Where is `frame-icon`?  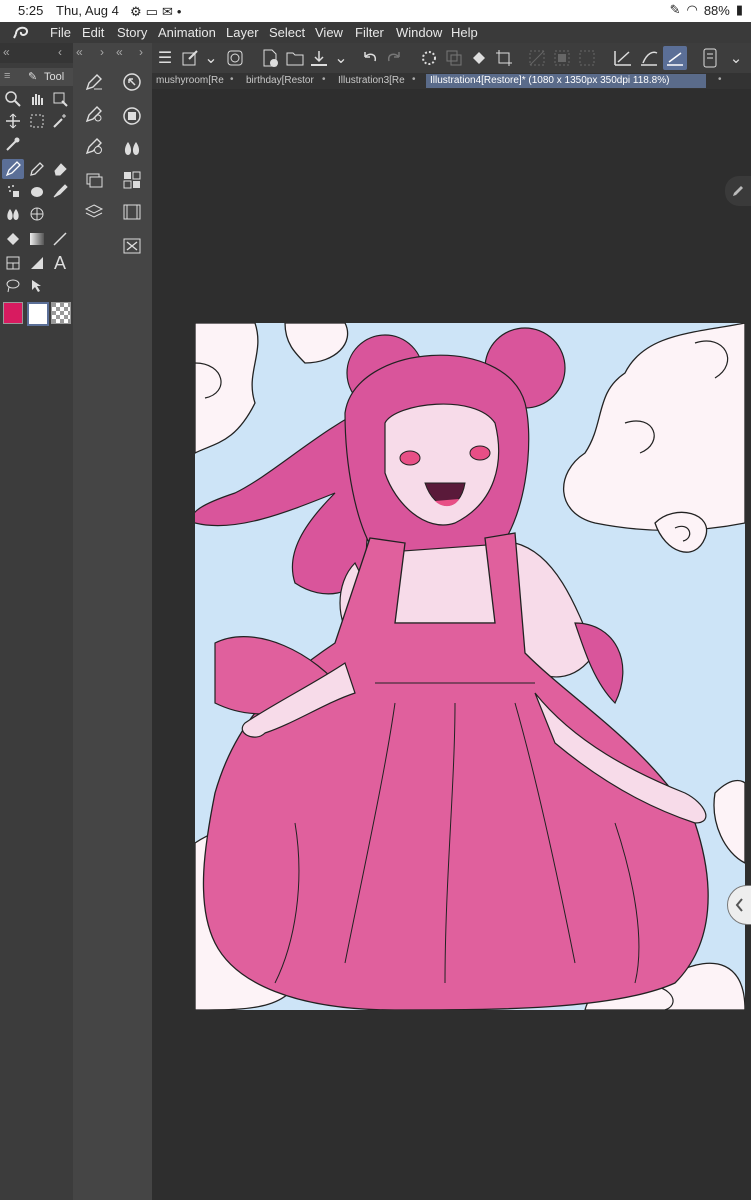
frame-icon is located at coordinates (13, 263).